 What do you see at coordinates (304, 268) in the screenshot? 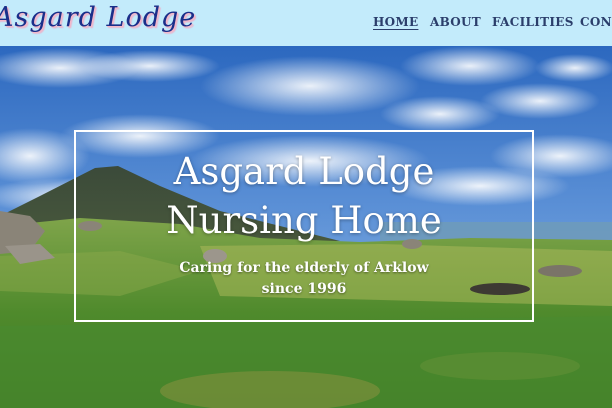
I see `hero-subtitle-line-1: Caring for the elderly of Arklow` at bounding box center [304, 268].